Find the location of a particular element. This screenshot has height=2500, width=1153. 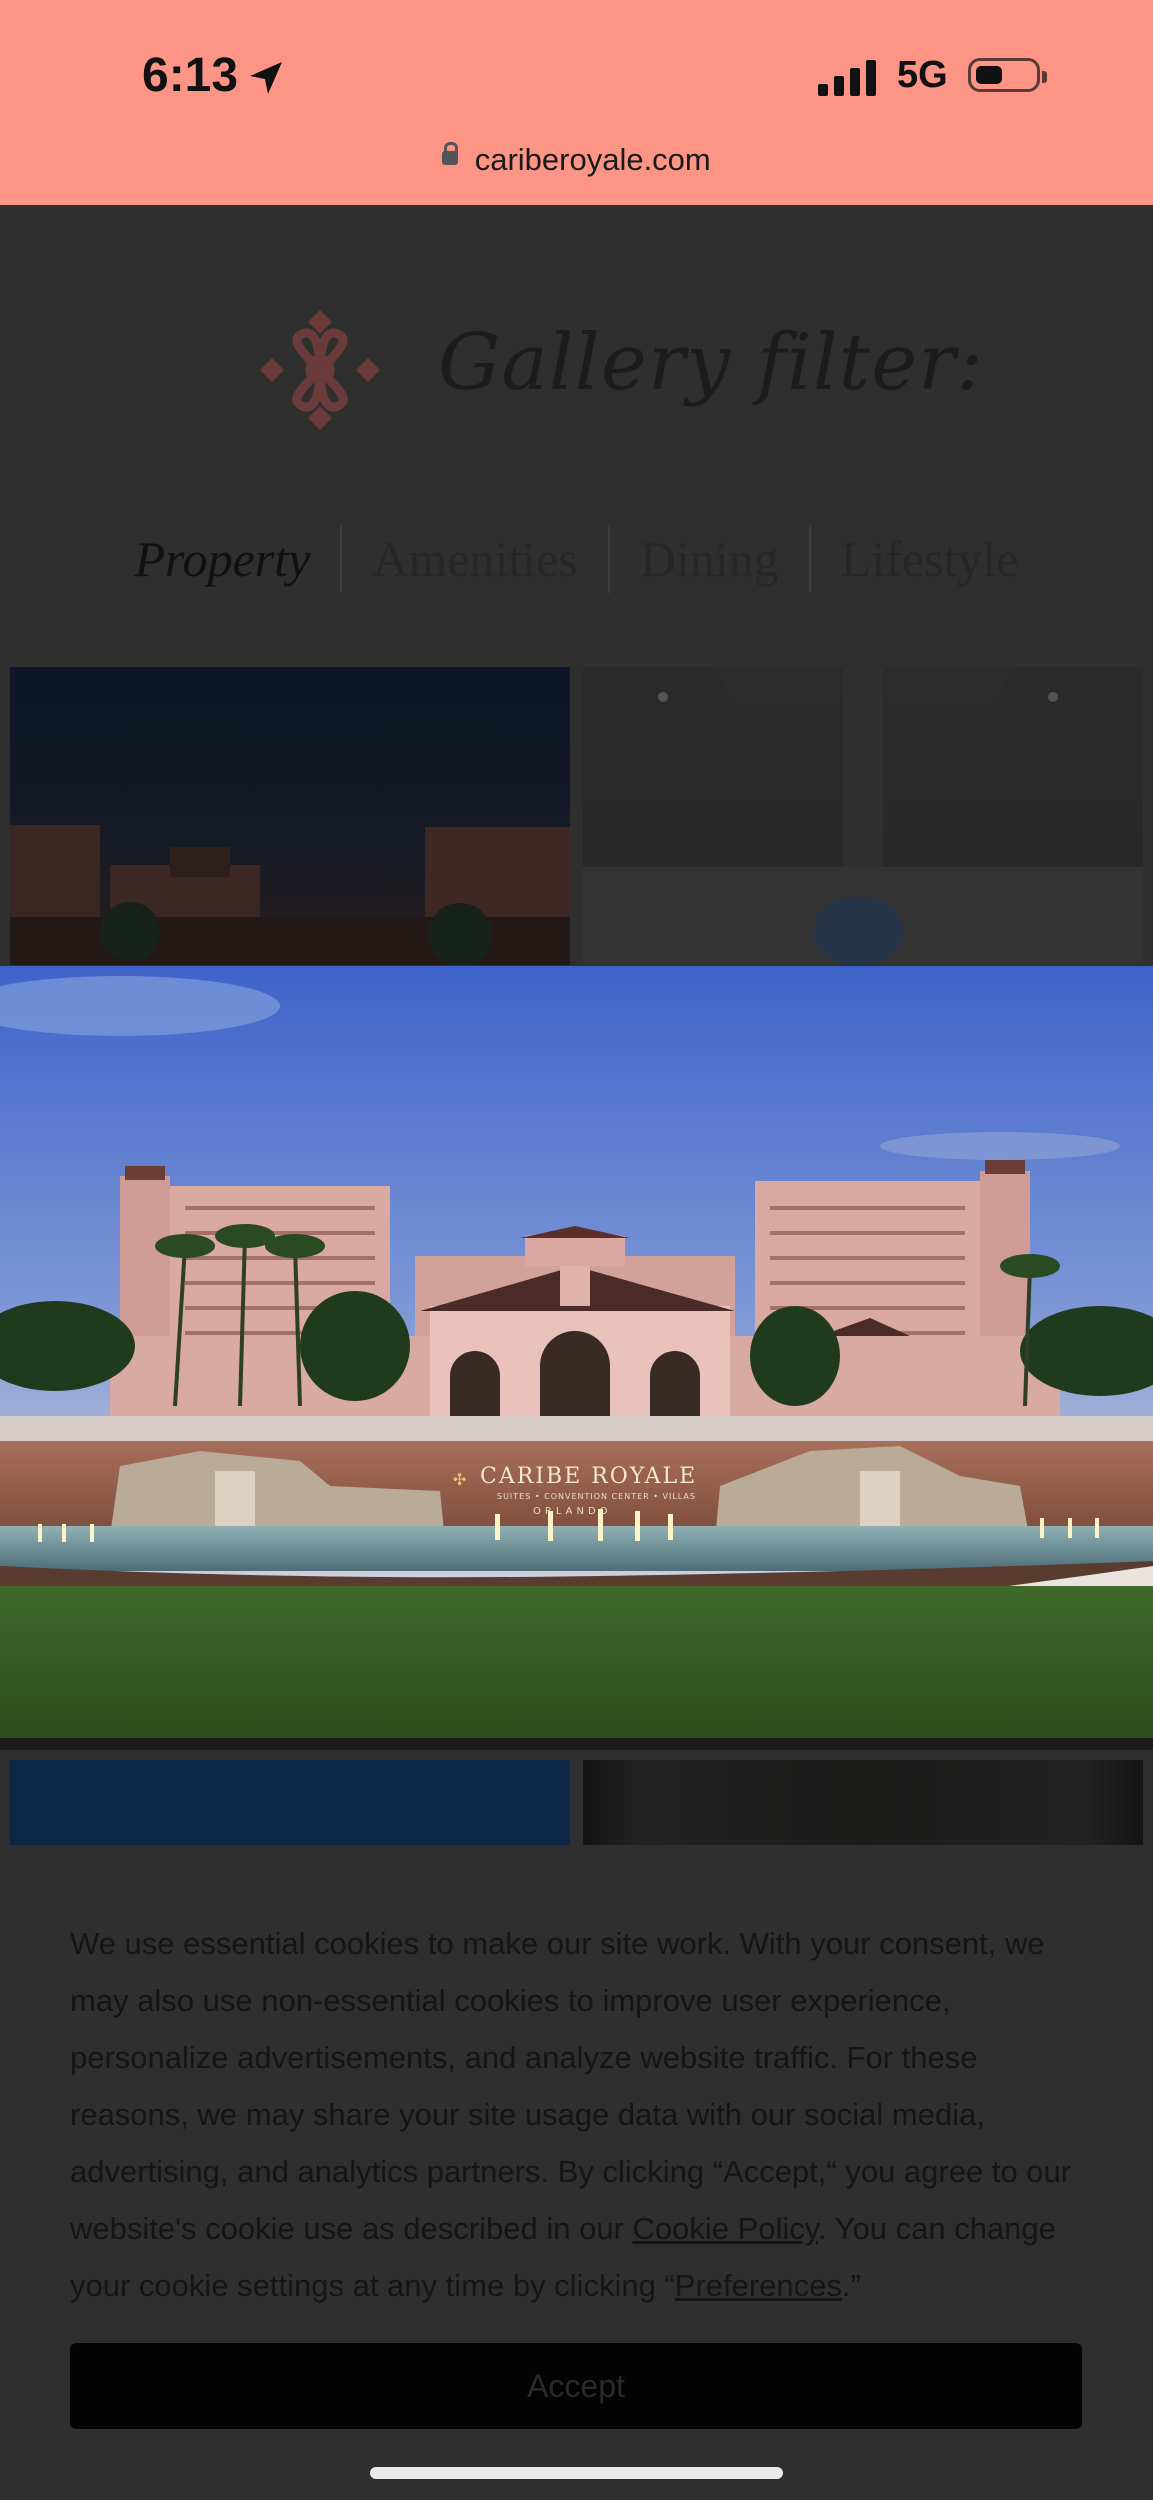

svg-text:SUITES • CONVENTION CENTER • V: SUITES • CONVENTION CENTER • VILLAS is located at coordinates (596, 1496).